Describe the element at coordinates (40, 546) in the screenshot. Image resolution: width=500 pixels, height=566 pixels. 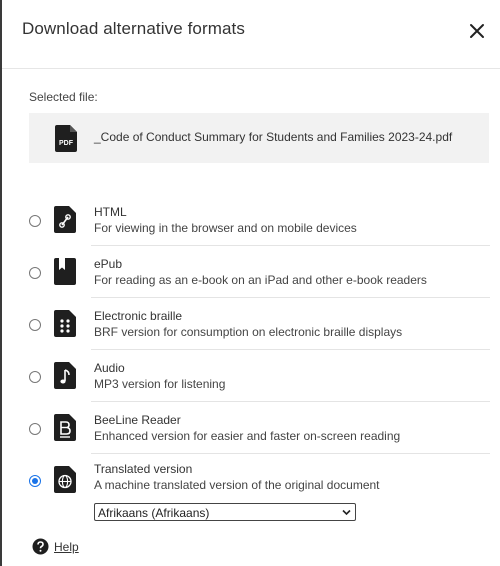
I see `question-circle-icon` at that location.